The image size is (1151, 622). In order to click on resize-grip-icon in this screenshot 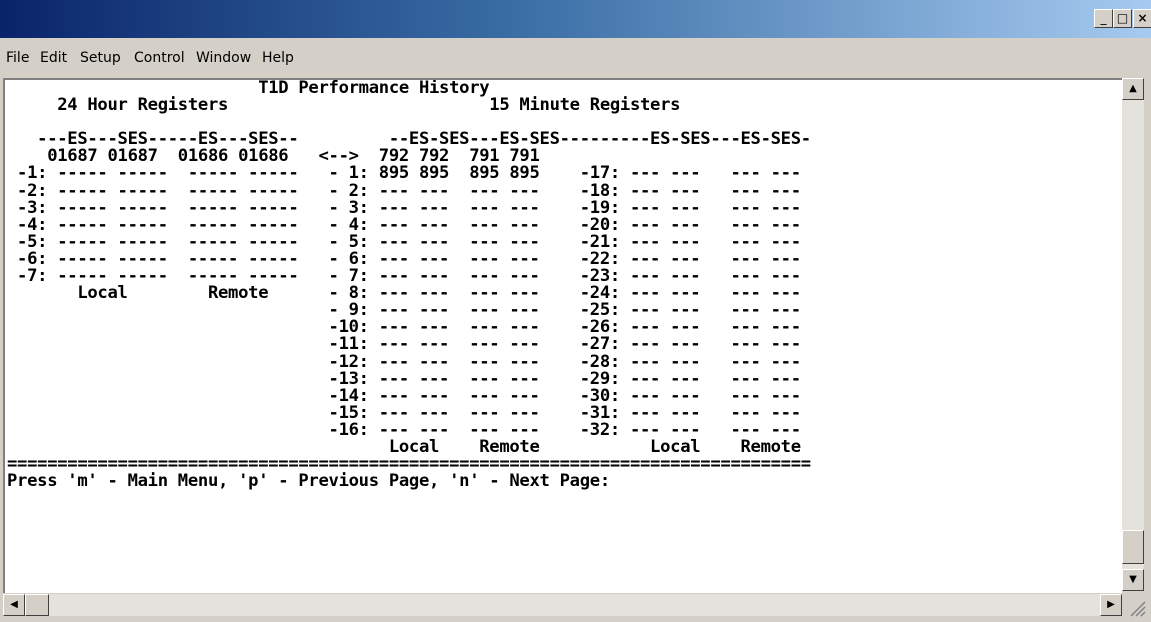, I will do `click(1136, 607)`.